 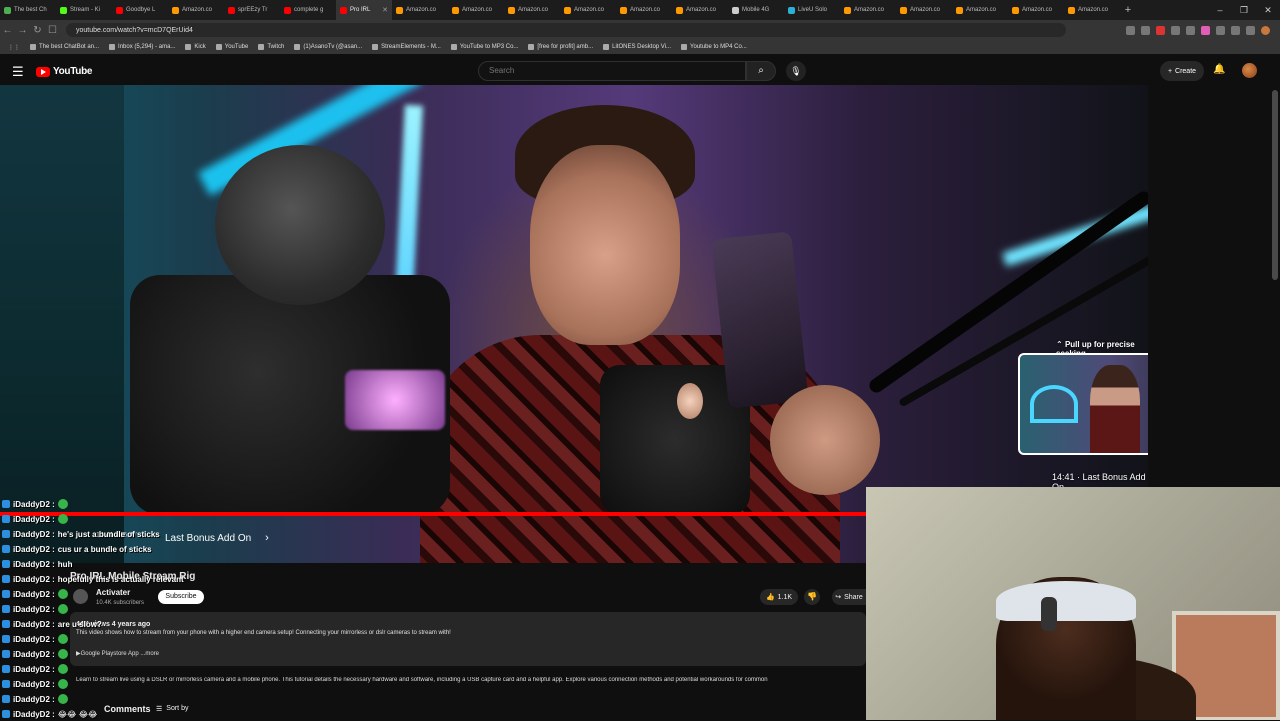 What do you see at coordinates (28, 10) in the screenshot?
I see `browser-tab: The best Ch` at bounding box center [28, 10].